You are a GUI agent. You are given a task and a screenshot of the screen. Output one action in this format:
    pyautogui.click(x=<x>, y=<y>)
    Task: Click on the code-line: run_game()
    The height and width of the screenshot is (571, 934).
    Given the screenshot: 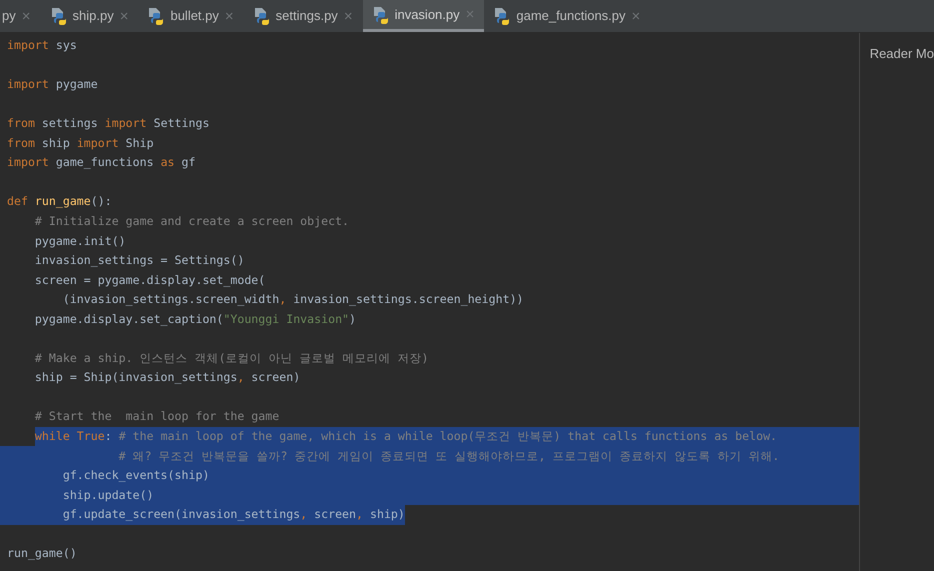 What is the action you would take?
    pyautogui.click(x=41, y=553)
    